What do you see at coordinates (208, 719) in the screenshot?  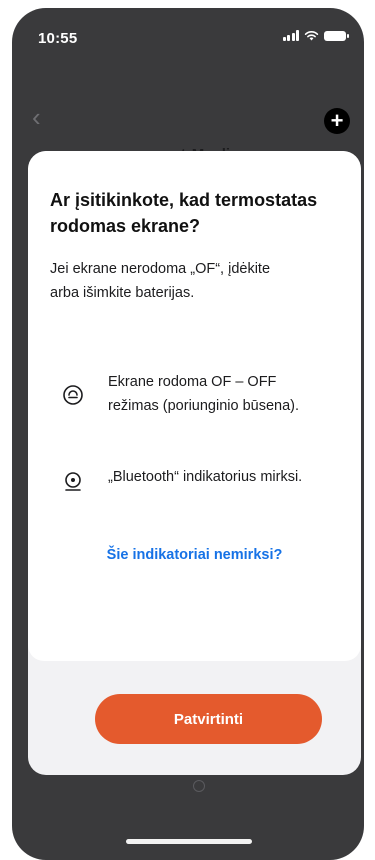 I see `confirm-button: Patvirtinti` at bounding box center [208, 719].